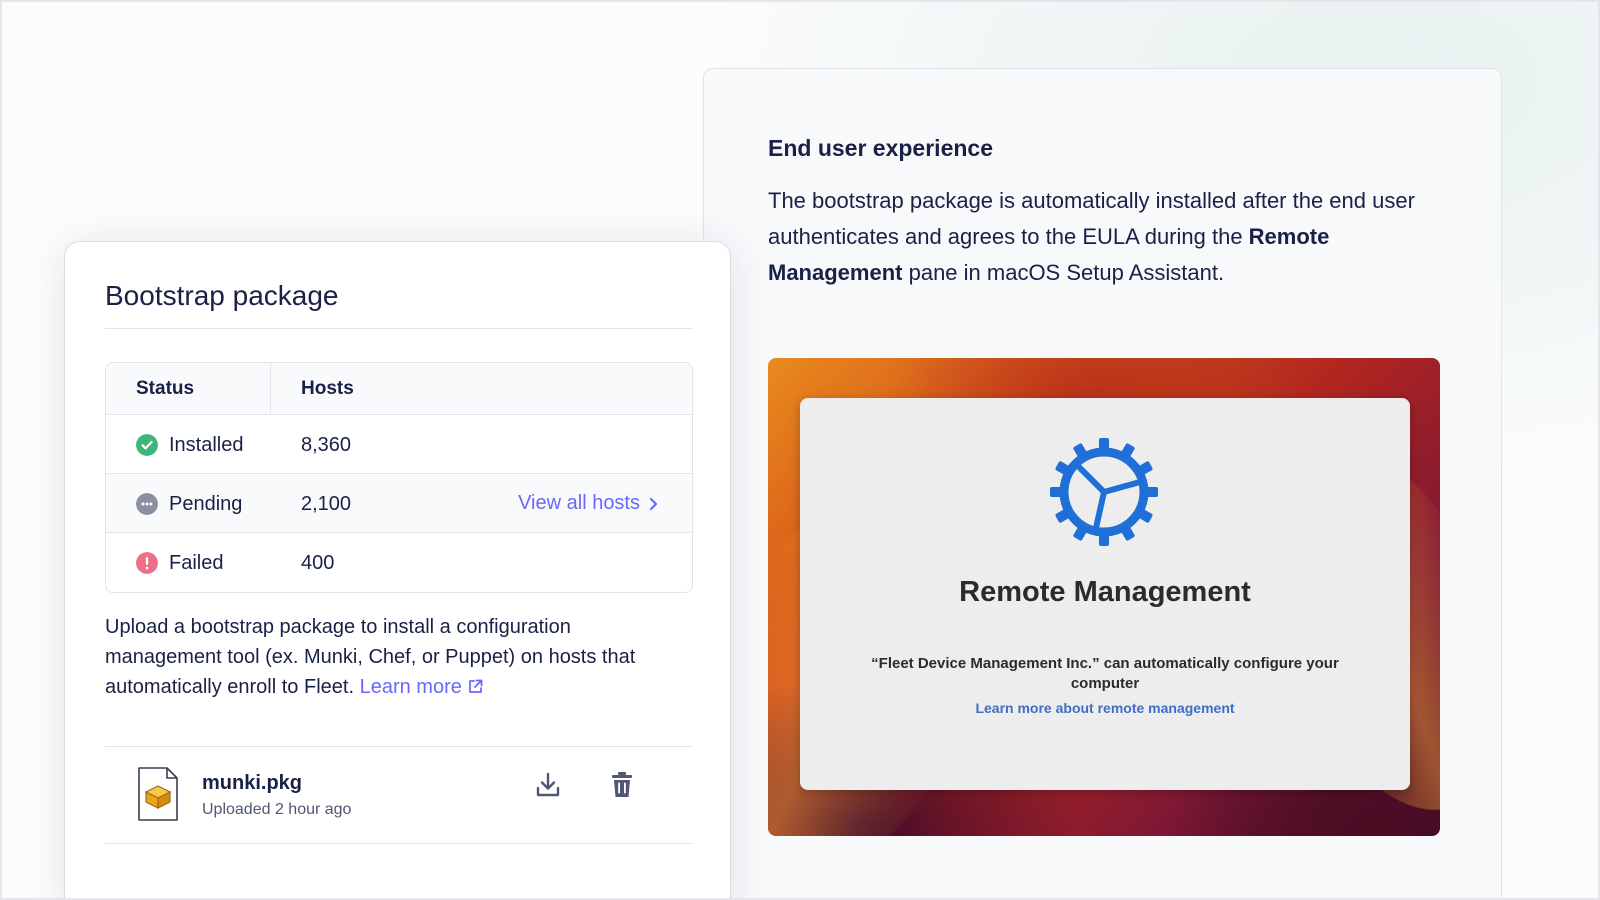 Image resolution: width=1600 pixels, height=900 pixels. Describe the element at coordinates (252, 783) in the screenshot. I see `file-name: munki.pkg` at that location.